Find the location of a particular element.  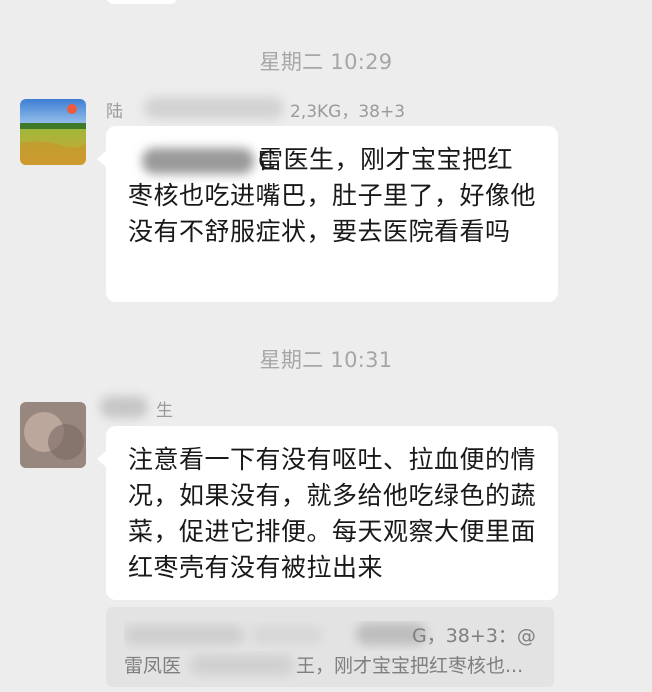

timestamp-2: 星期二 10:31 is located at coordinates (326, 360).